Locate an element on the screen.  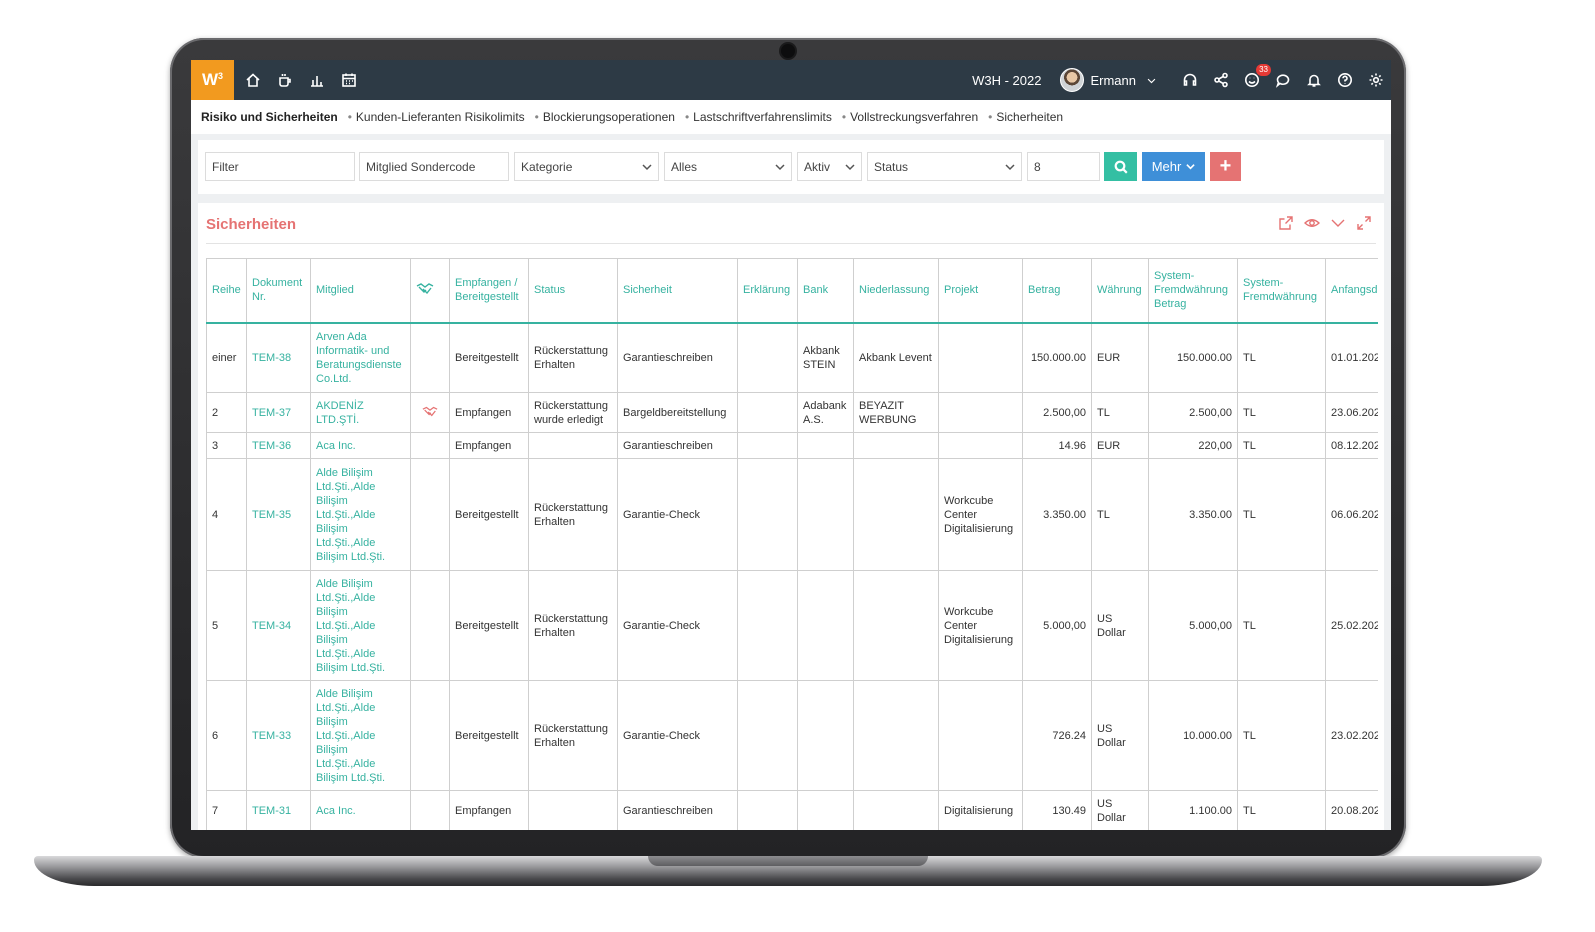
breadcrumb-item: Vollstreckungsverfahren is located at coordinates (910, 117).